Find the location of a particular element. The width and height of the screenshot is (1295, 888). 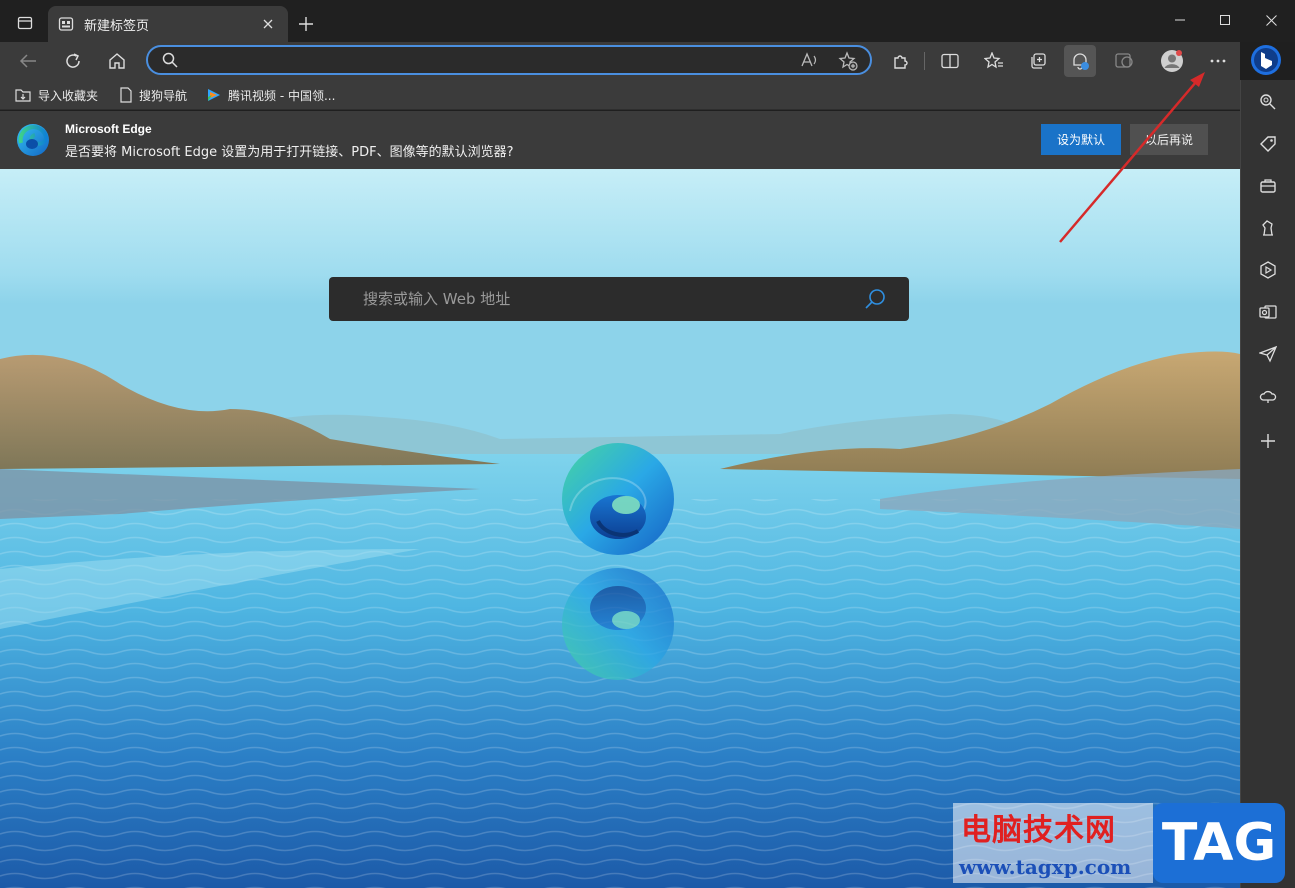

sidebar-shopping-button is located at coordinates (1268, 144).